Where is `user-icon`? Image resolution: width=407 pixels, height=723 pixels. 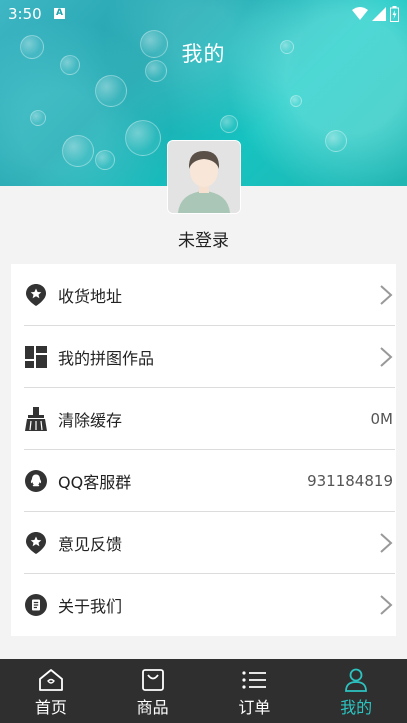 user-icon is located at coordinates (356, 680).